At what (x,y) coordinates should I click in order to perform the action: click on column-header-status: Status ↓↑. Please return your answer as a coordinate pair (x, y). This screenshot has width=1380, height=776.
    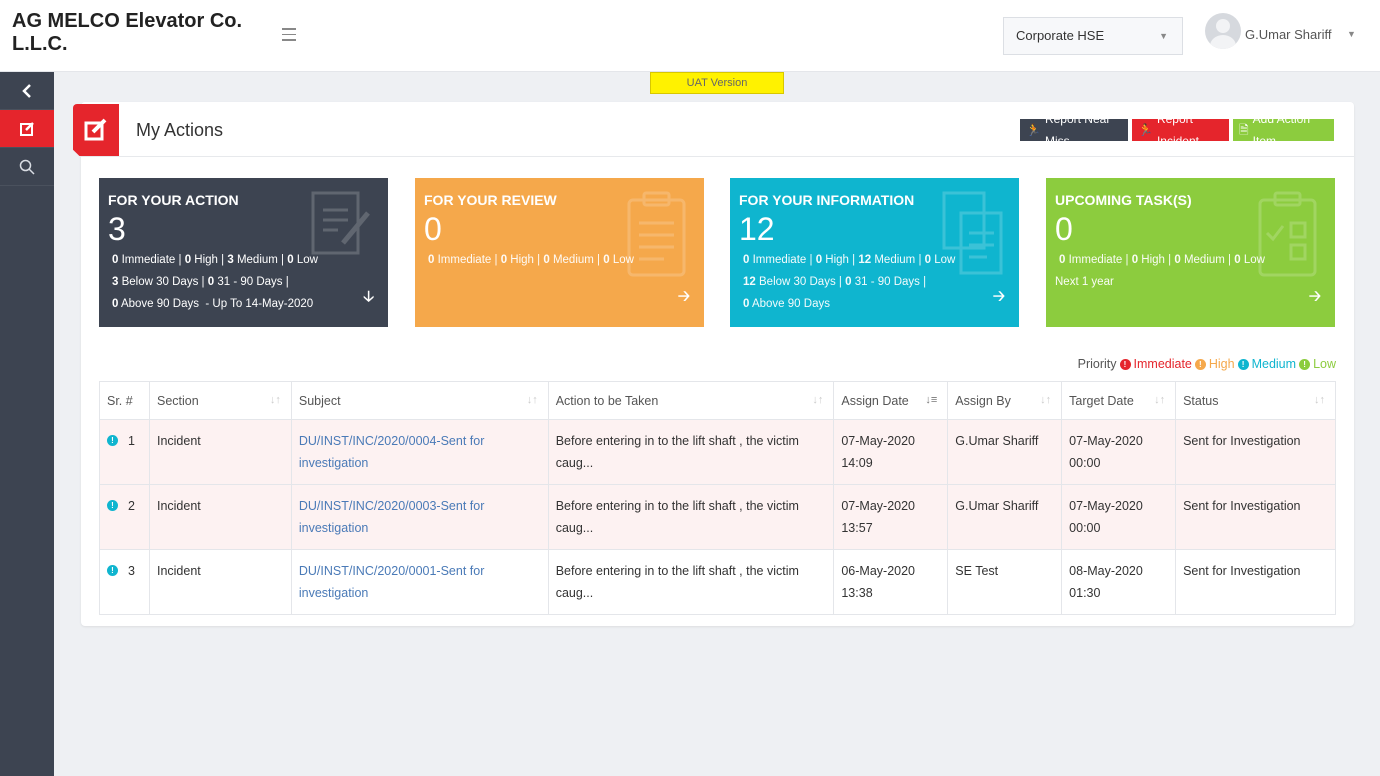
    Looking at the image, I should click on (1255, 400).